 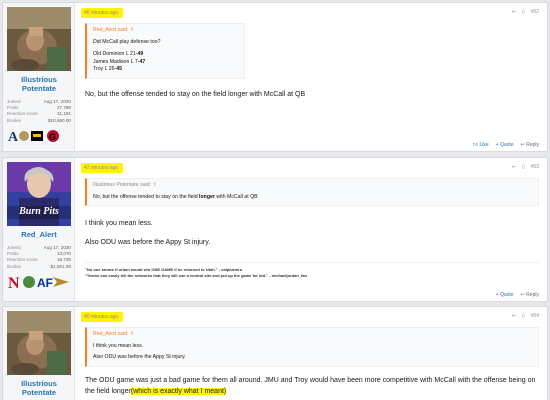 I want to click on post-number: #53, so click(x=535, y=167).